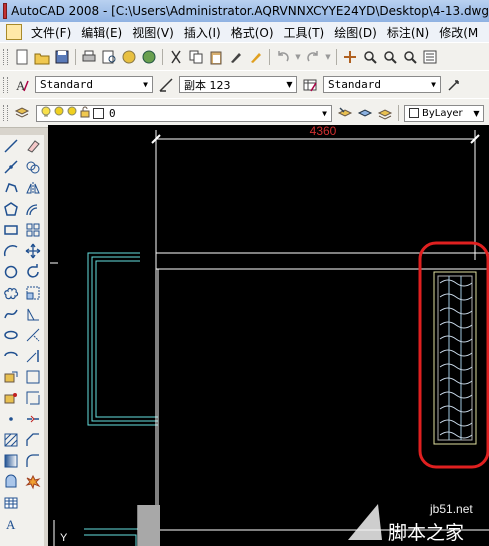  What do you see at coordinates (390, 57) in the screenshot?
I see `zoom-window-icon` at bounding box center [390, 57].